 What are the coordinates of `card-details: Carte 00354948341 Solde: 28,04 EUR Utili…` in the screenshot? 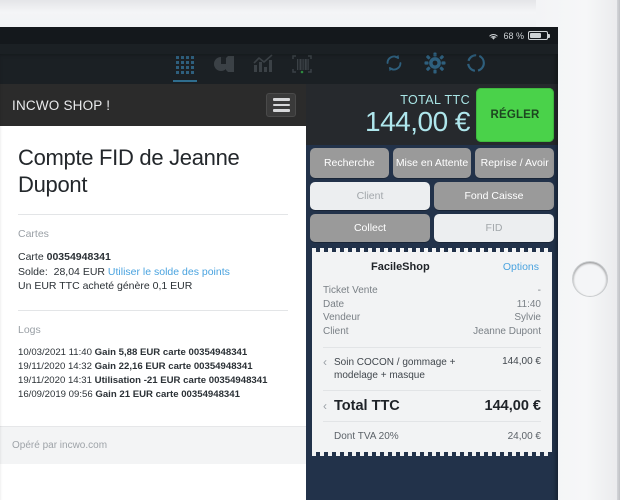 It's located at (153, 272).